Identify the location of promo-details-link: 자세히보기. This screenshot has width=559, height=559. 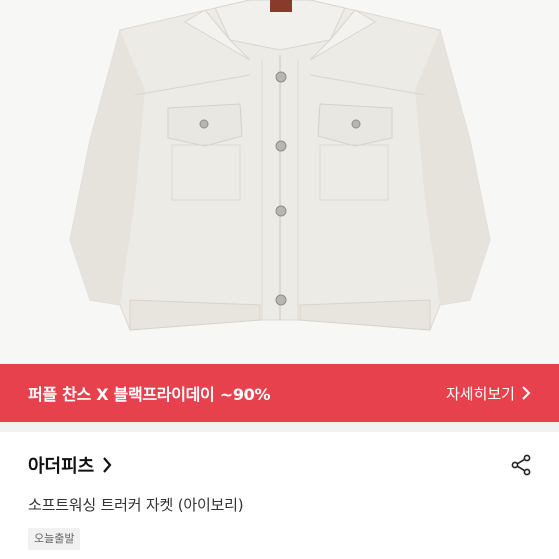
(488, 393).